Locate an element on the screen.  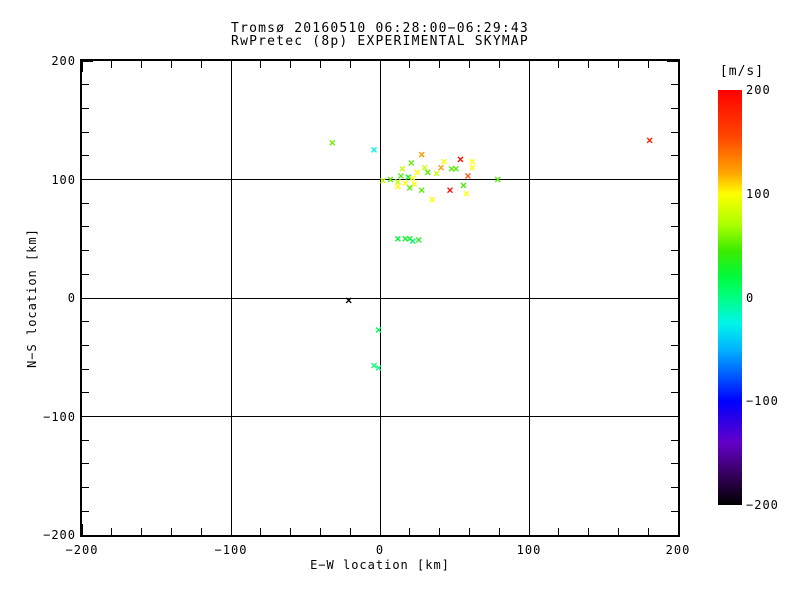
x-tick-label: −200 is located at coordinates (82, 550).